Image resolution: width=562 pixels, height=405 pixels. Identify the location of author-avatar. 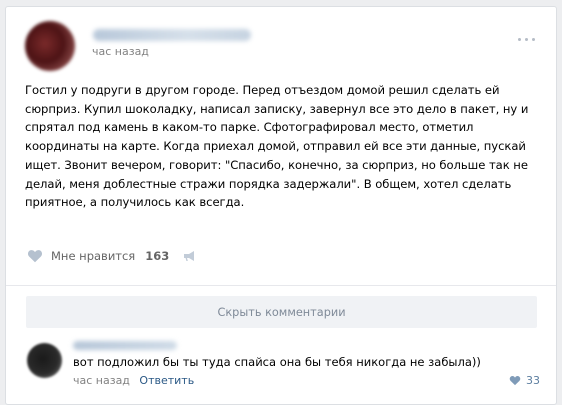
(50, 46).